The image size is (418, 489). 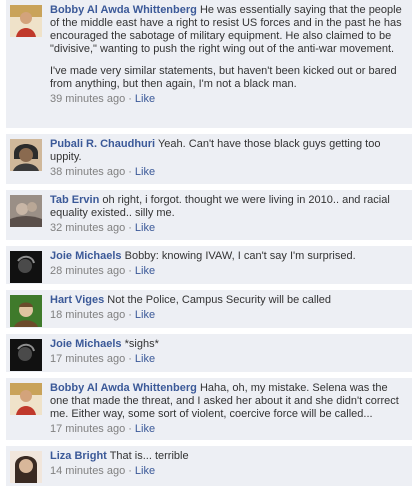 I want to click on comment-timestamp: 32 minutes ago, so click(x=87, y=228).